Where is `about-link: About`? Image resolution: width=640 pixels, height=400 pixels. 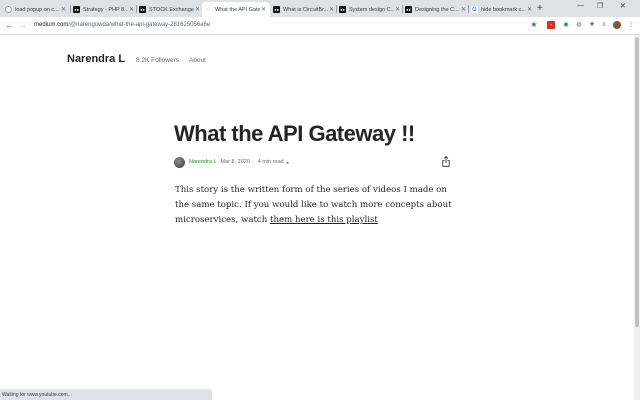
about-link: About is located at coordinates (197, 60).